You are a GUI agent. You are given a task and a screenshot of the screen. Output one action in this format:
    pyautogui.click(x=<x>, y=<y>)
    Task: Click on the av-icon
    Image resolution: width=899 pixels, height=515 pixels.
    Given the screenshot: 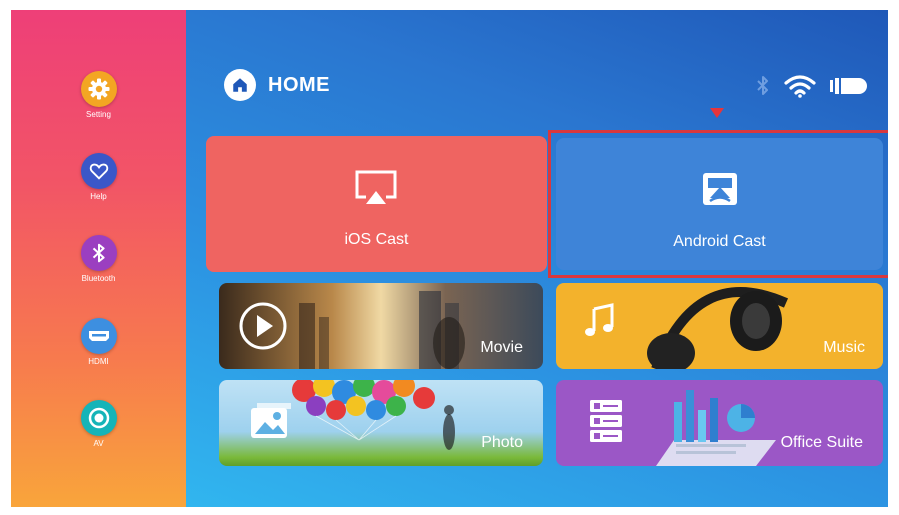 What is the action you would take?
    pyautogui.click(x=98, y=418)
    